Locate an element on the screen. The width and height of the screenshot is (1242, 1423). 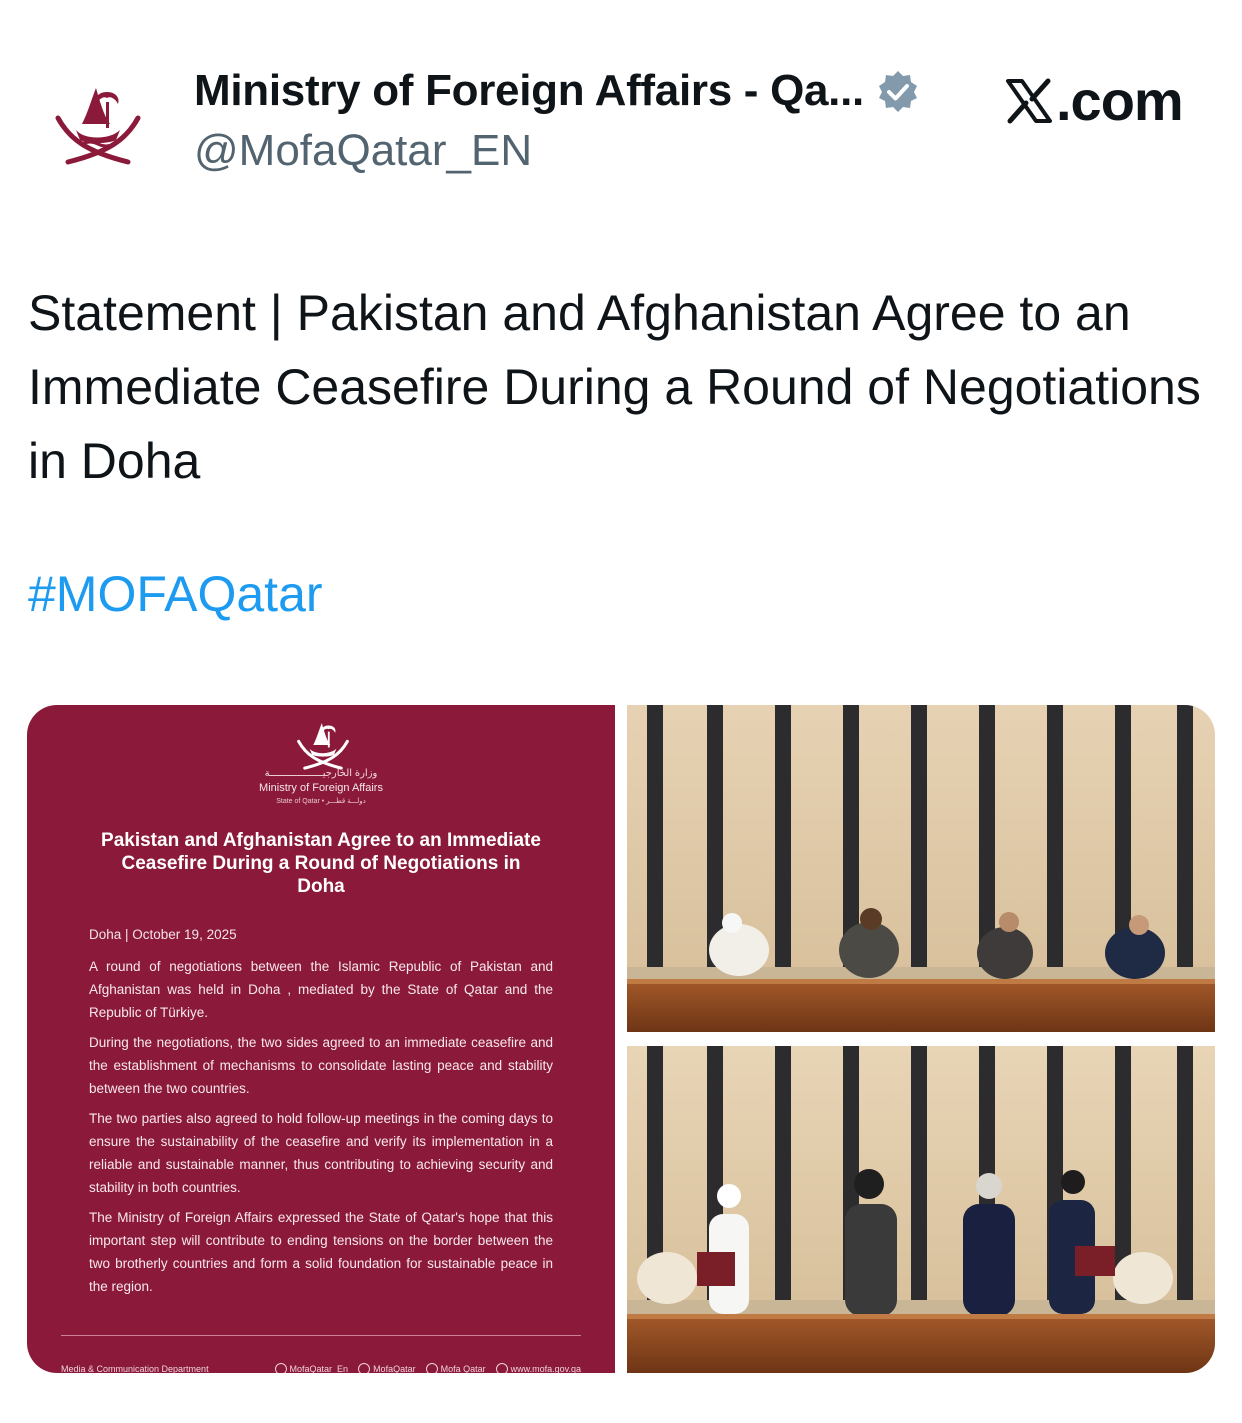
footer-department: Media & Communication Department is located at coordinates (135, 1368).